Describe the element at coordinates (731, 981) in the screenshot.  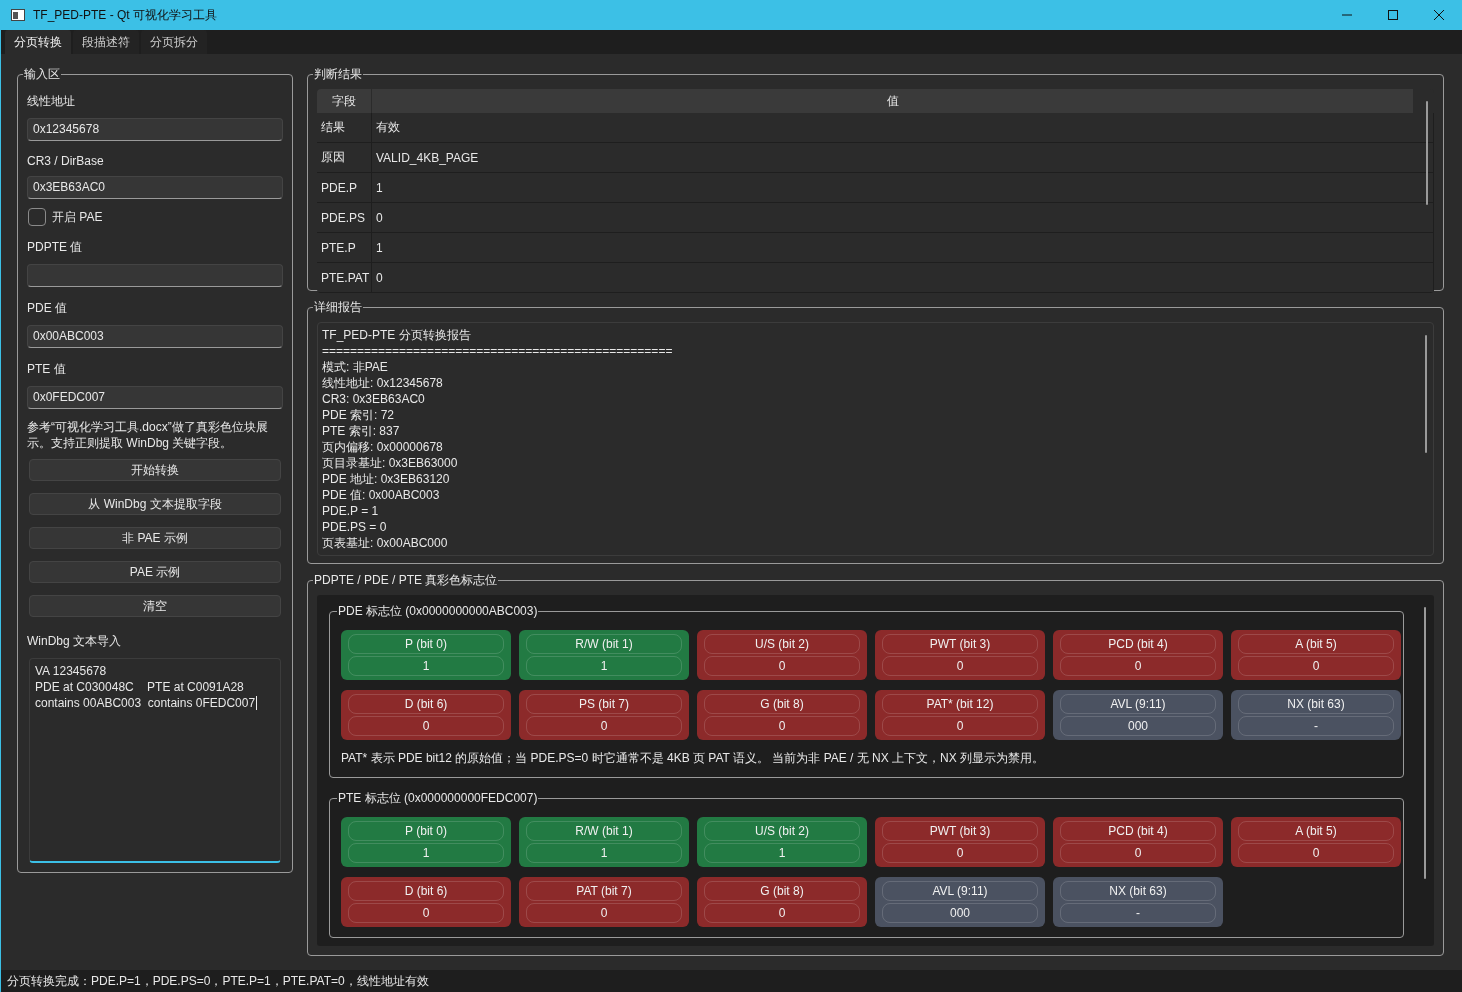
I see `status-text: 分页转换完成：PDE.P=1，PDE.PS=0，PTE.P=1，PTE.PAT=0，线性地址有效` at that location.